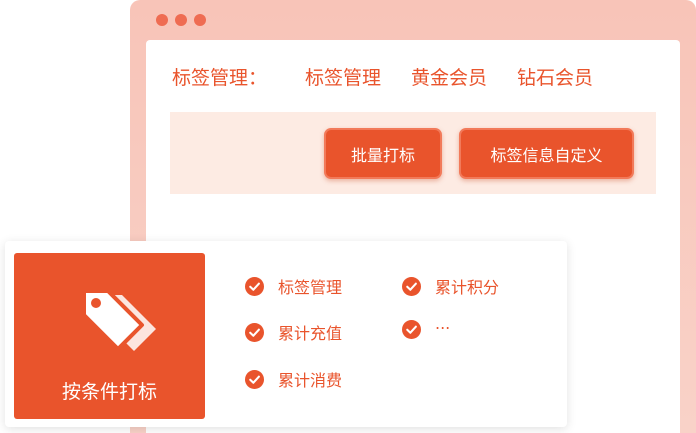 This screenshot has width=696, height=433. What do you see at coordinates (546, 153) in the screenshot?
I see `custom-tag-info-button: 标签信息自定义` at bounding box center [546, 153].